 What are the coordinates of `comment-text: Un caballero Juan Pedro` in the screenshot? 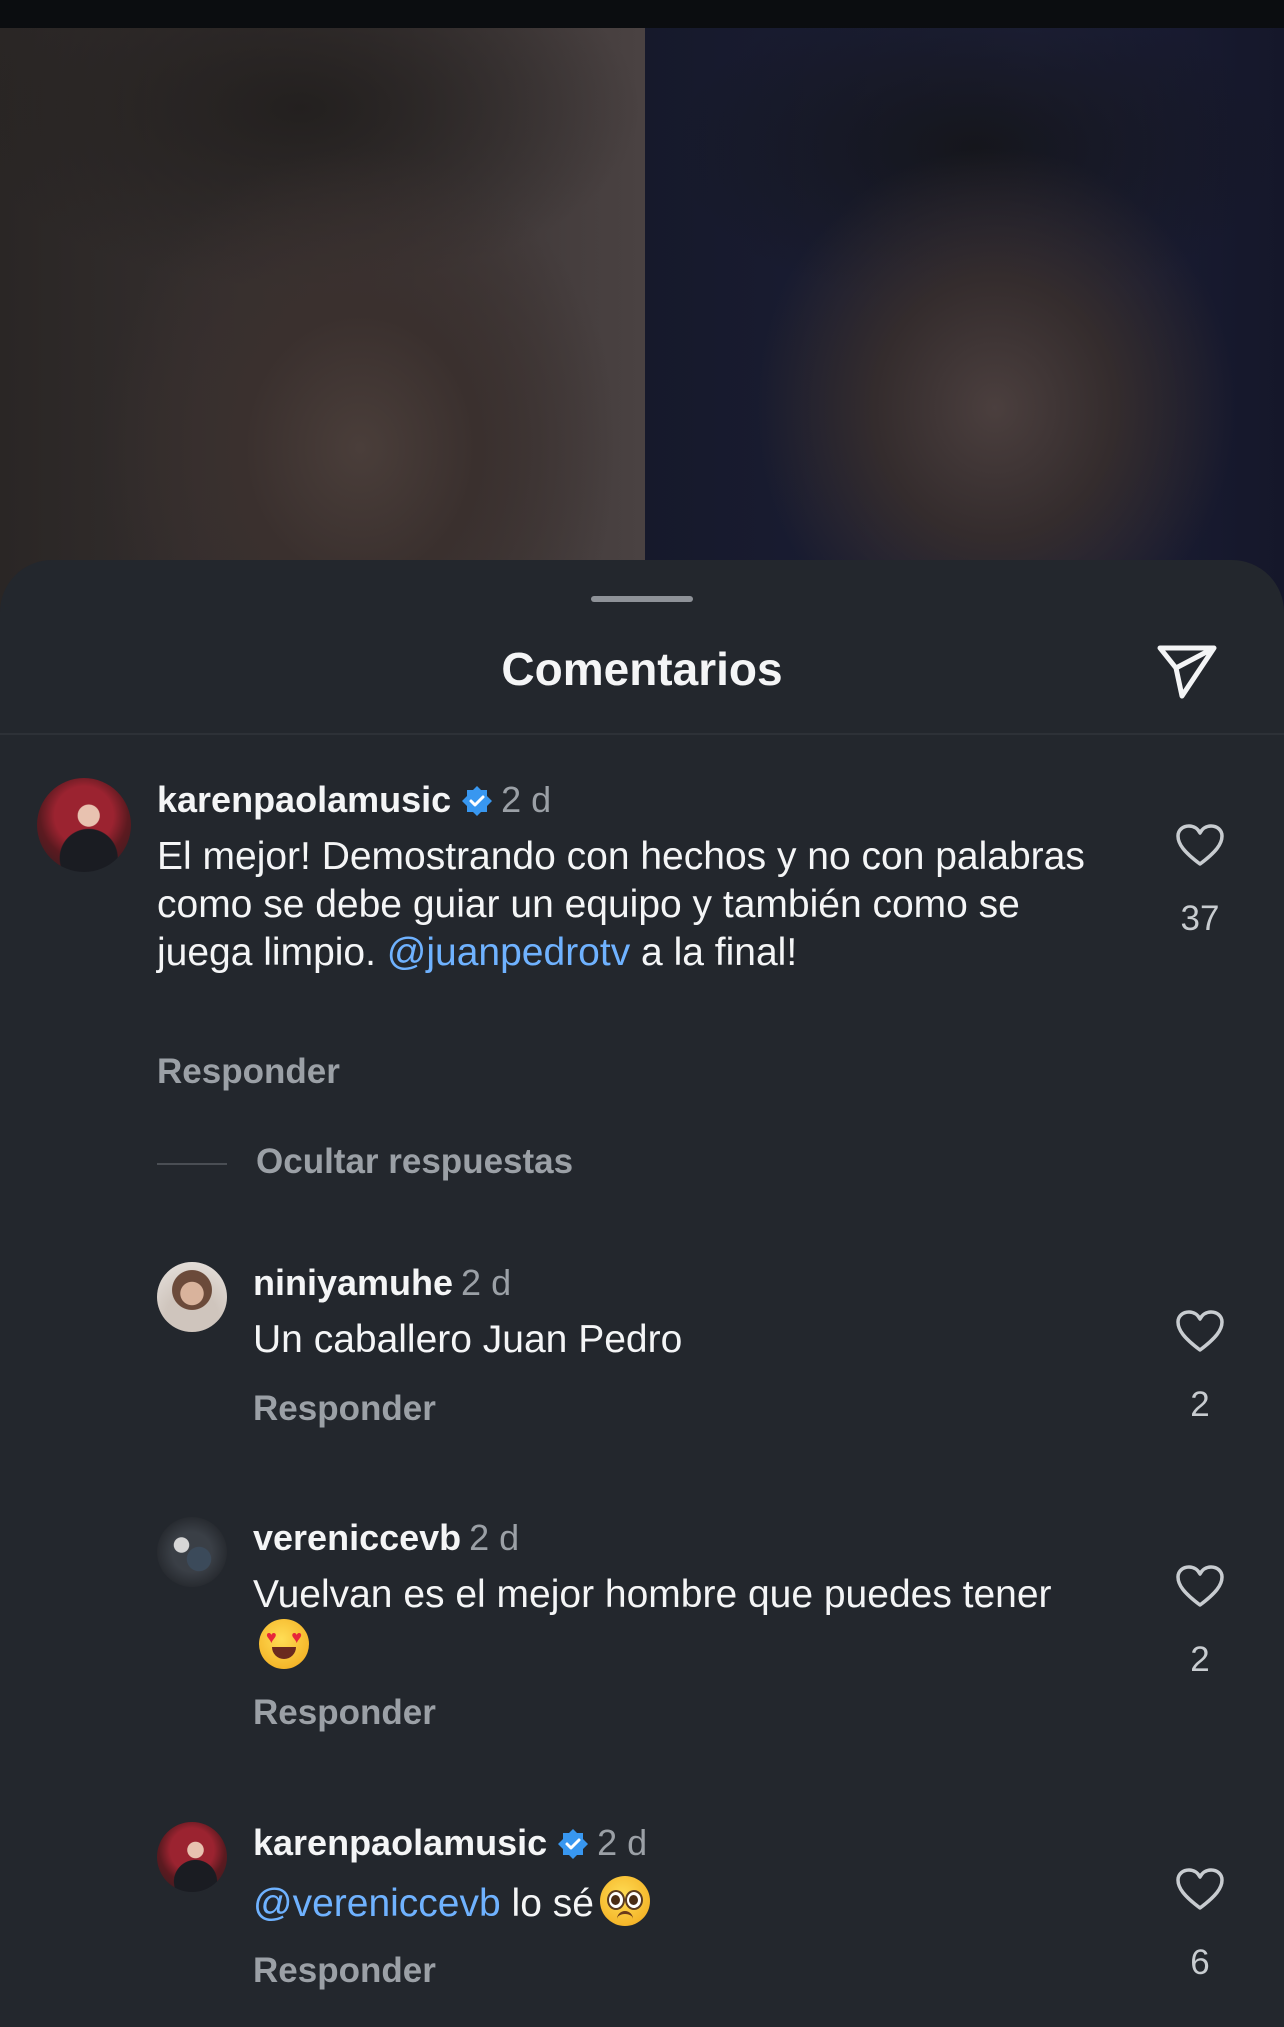 It's located at (468, 1339).